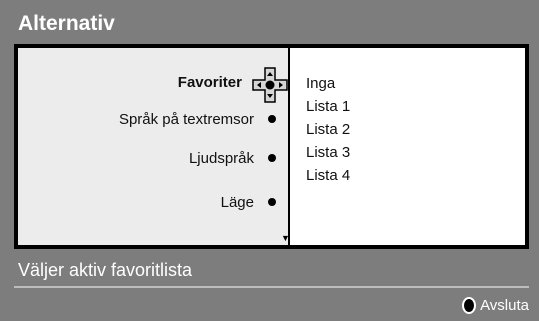  What do you see at coordinates (271, 287) in the screenshot?
I see `divider` at bounding box center [271, 287].